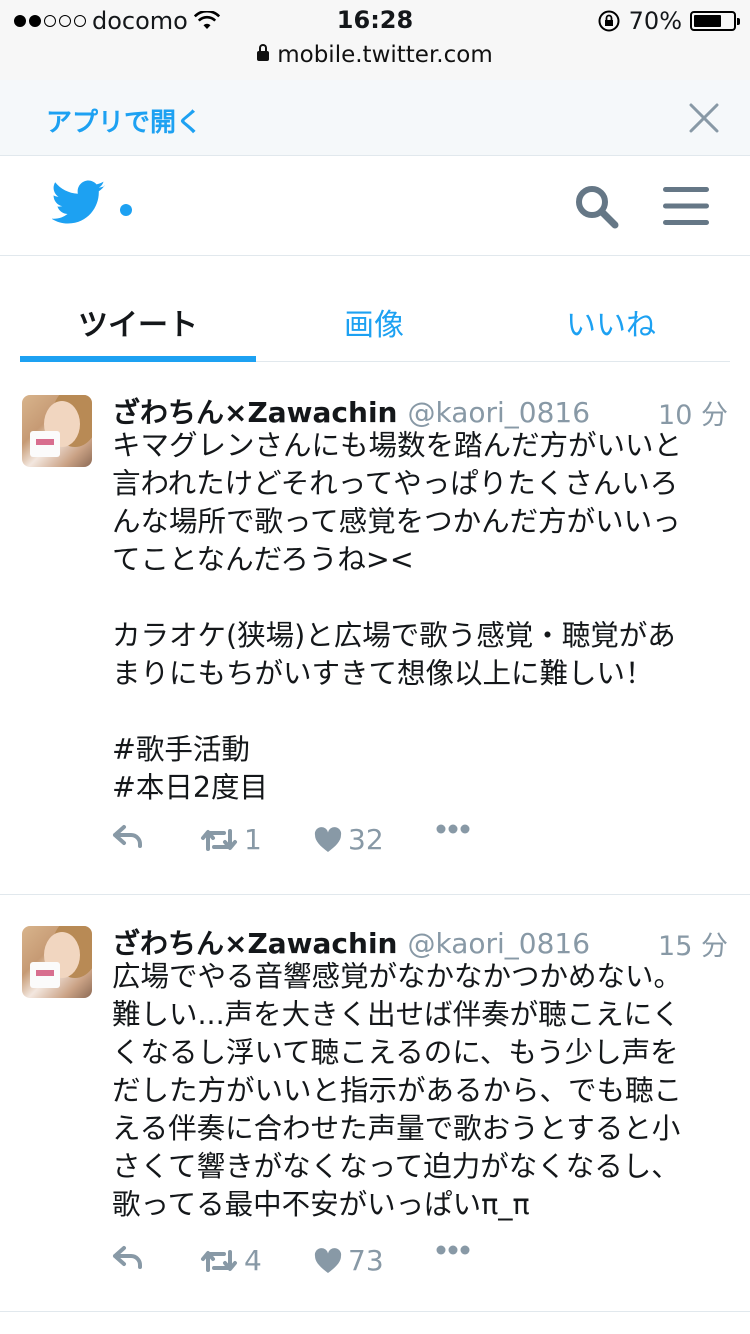  I want to click on tab-media: 画像, so click(374, 322).